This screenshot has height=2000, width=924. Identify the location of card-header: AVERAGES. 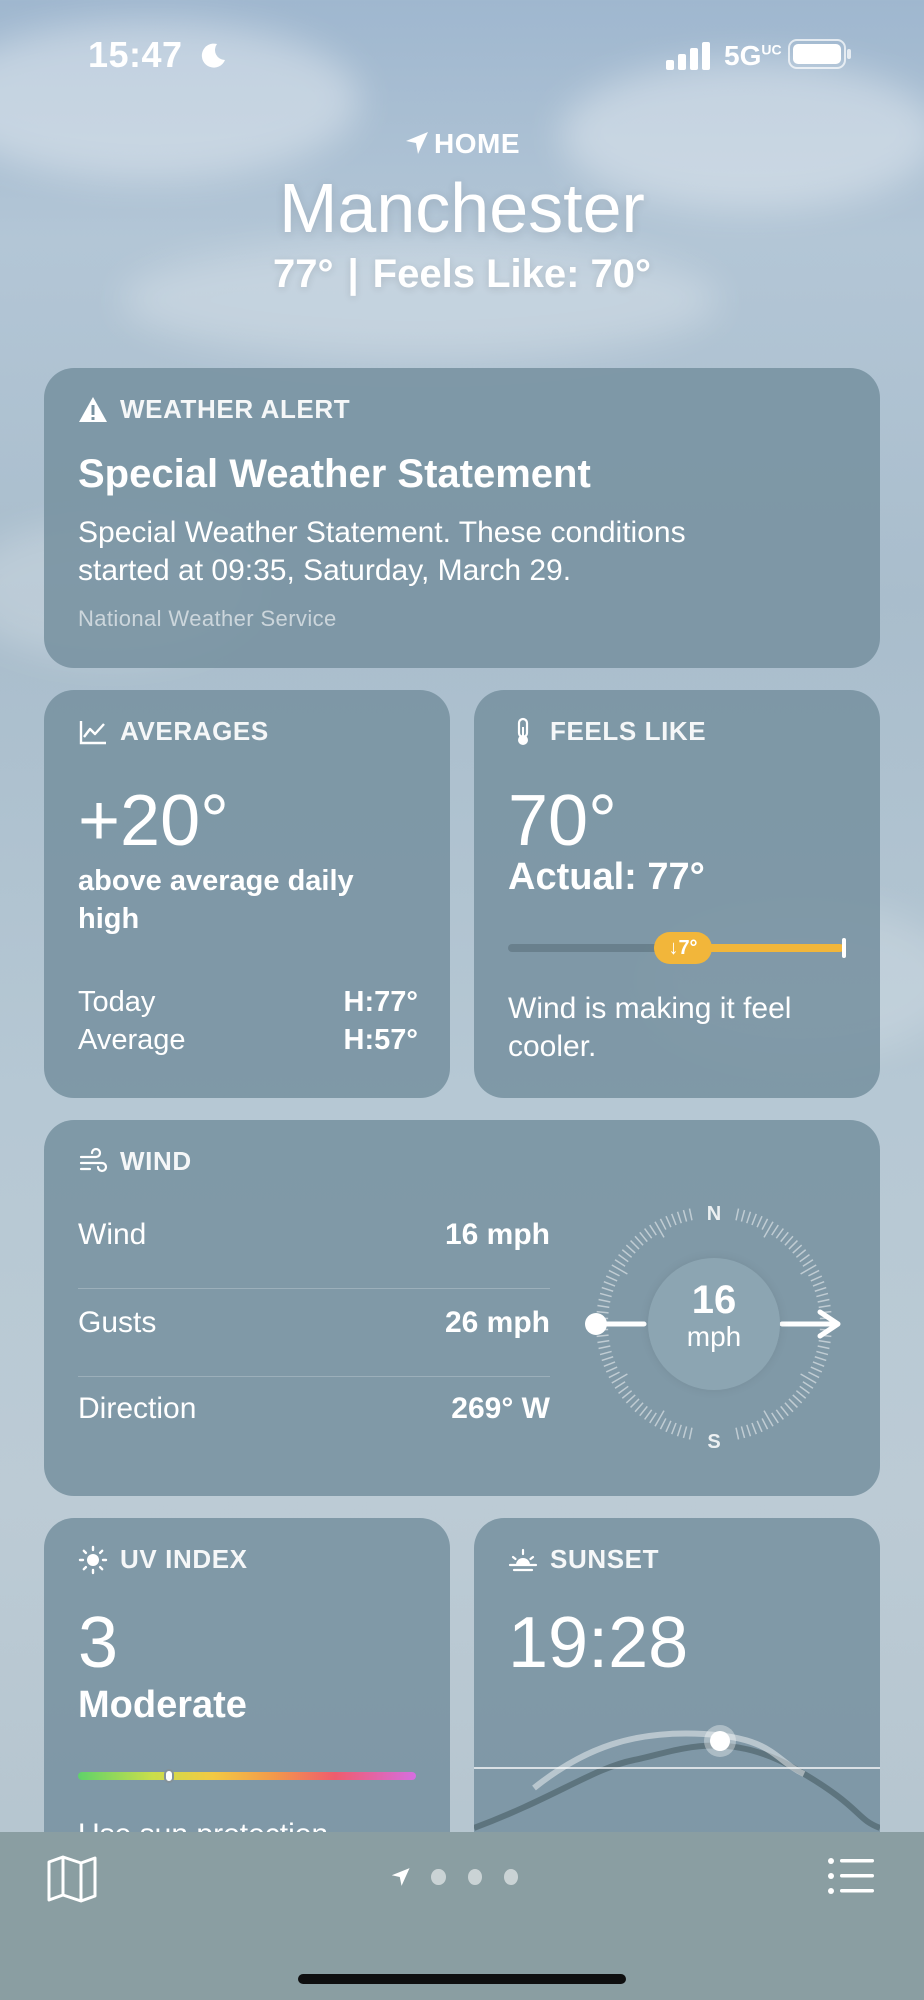
(173, 731).